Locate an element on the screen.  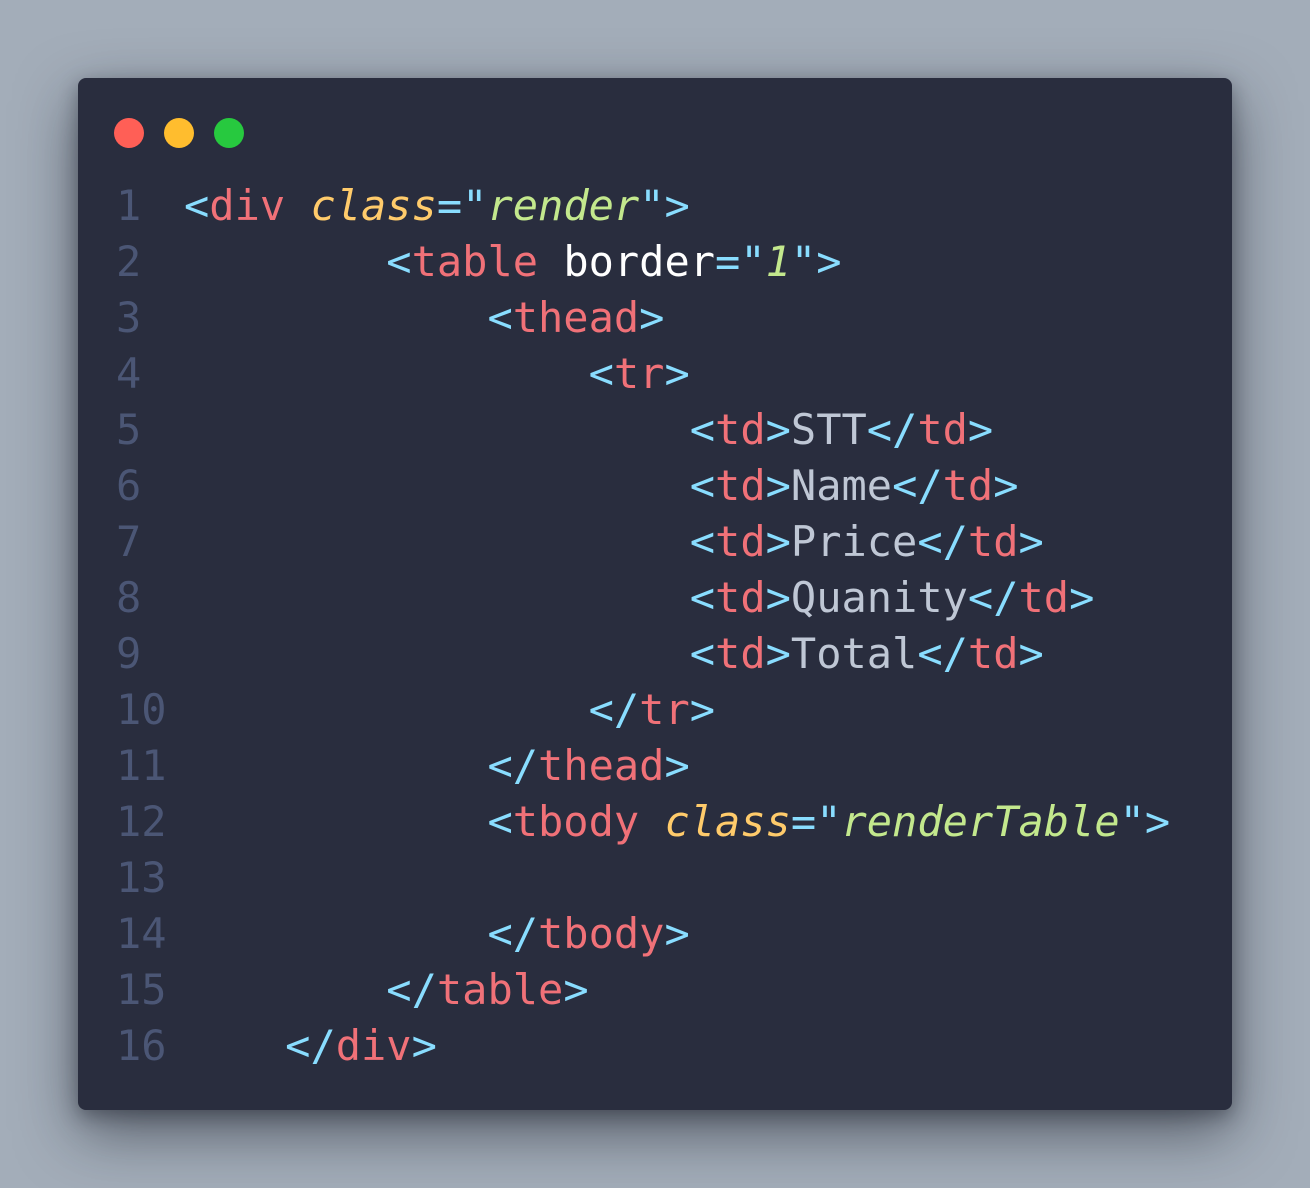
code-line: 3 <thead> is located at coordinates (655, 318).